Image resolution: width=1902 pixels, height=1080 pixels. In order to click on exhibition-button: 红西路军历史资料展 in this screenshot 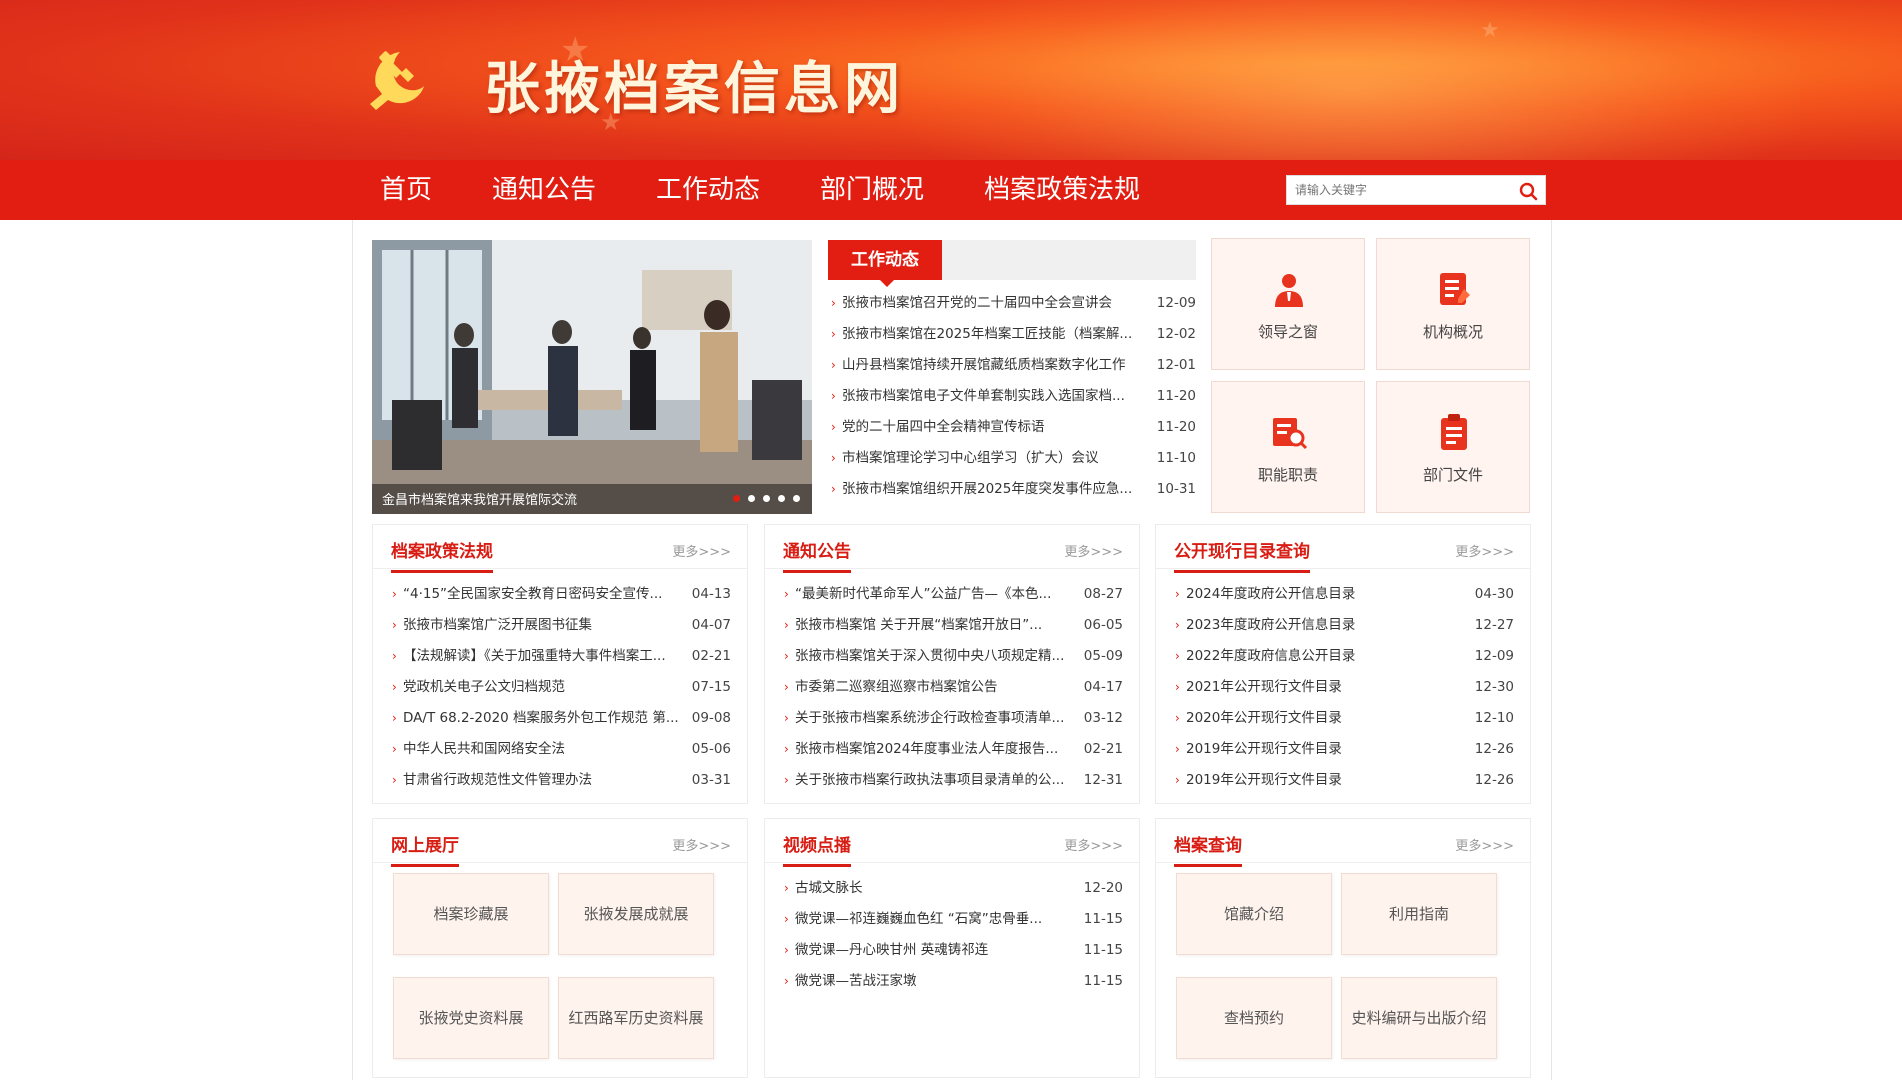, I will do `click(636, 1018)`.